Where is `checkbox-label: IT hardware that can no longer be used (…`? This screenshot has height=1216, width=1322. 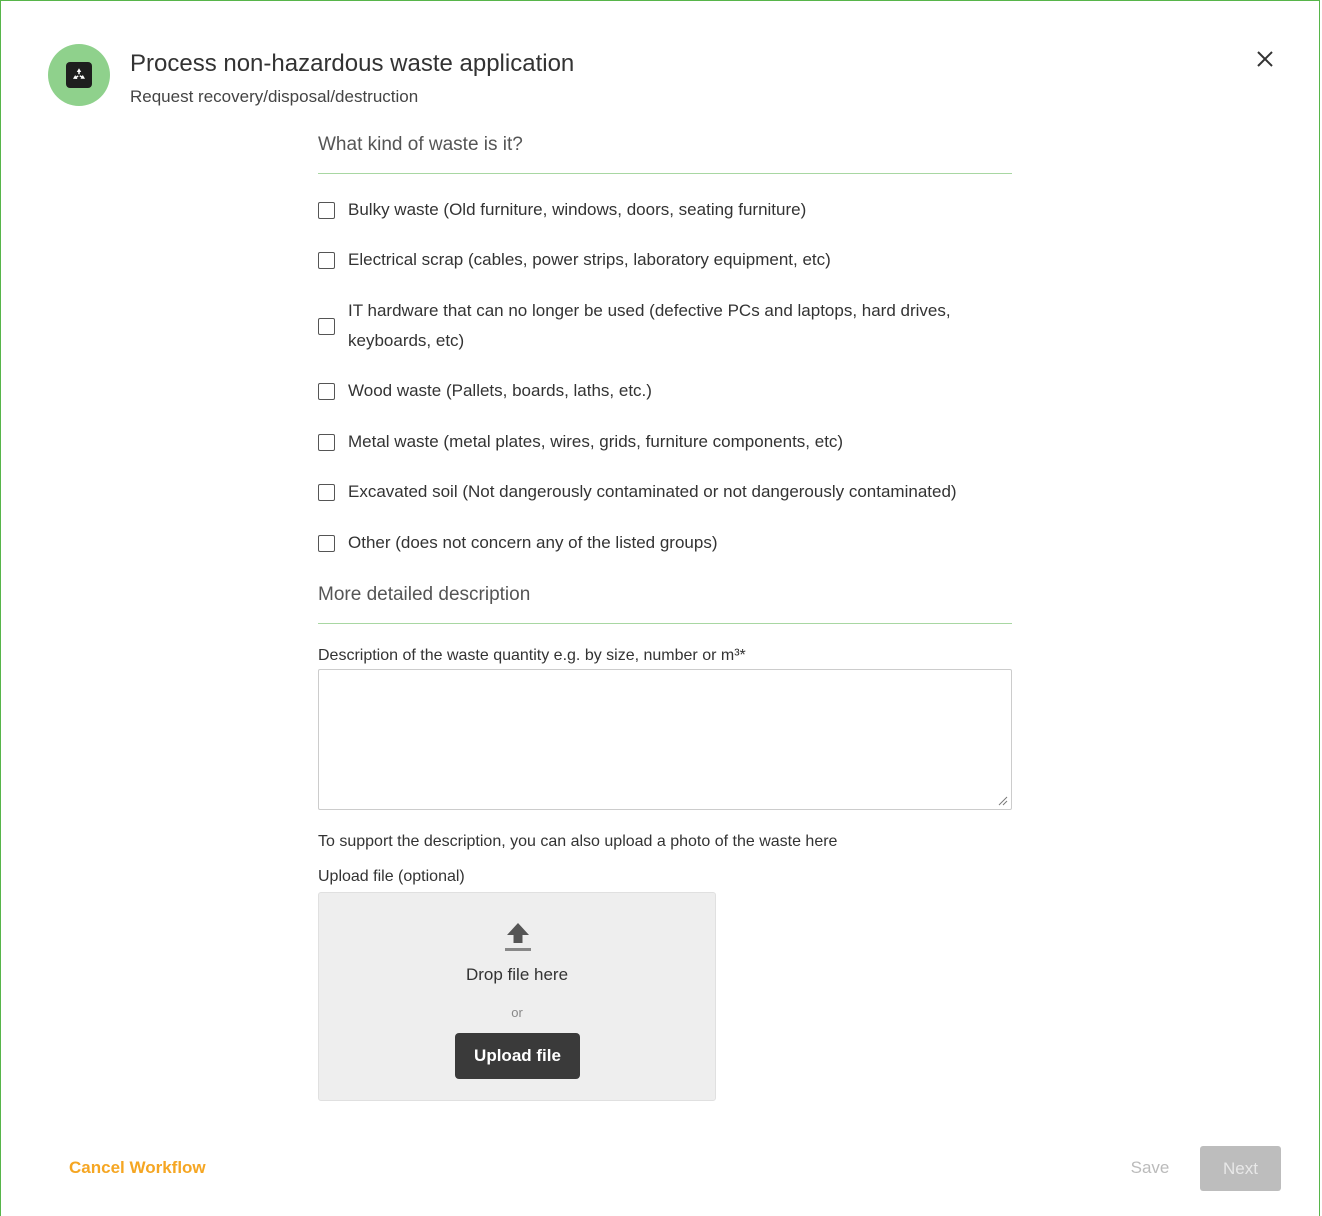
checkbox-label: IT hardware that can no longer be used (… is located at coordinates (649, 325).